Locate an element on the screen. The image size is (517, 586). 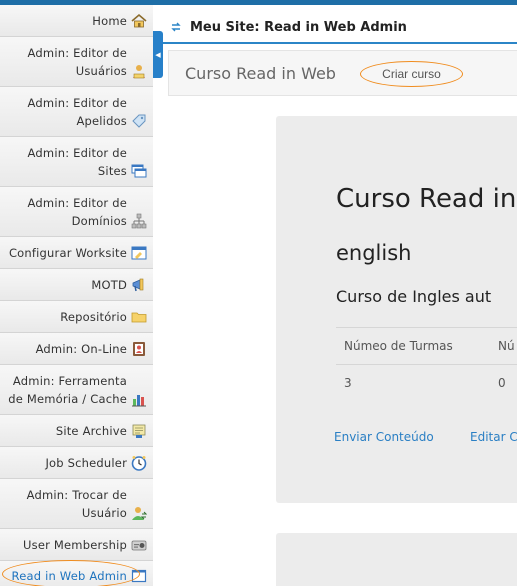
user-edit-icon is located at coordinates (139, 71).